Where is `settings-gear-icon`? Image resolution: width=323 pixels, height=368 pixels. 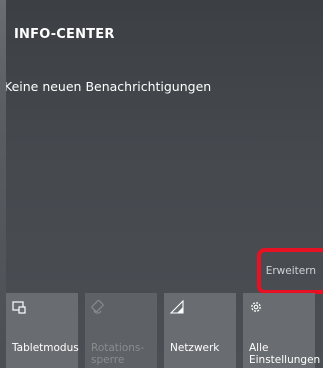 settings-gear-icon is located at coordinates (256, 307).